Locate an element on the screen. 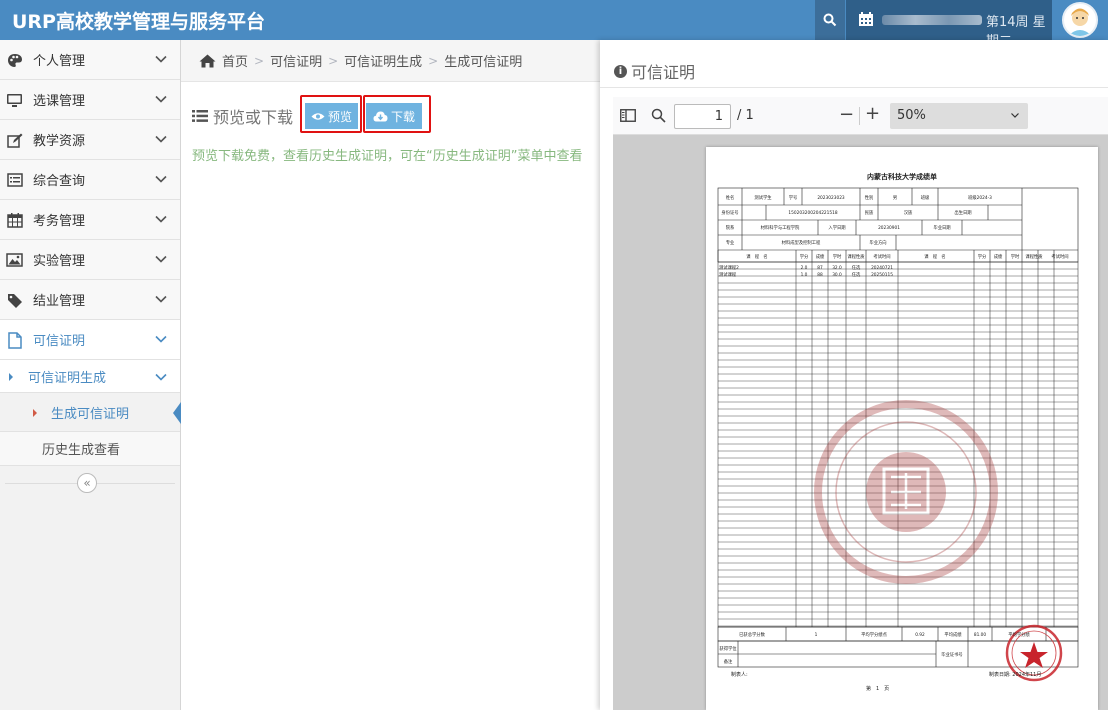 The height and width of the screenshot is (710, 1108). preview-button: 预览 is located at coordinates (331, 116).